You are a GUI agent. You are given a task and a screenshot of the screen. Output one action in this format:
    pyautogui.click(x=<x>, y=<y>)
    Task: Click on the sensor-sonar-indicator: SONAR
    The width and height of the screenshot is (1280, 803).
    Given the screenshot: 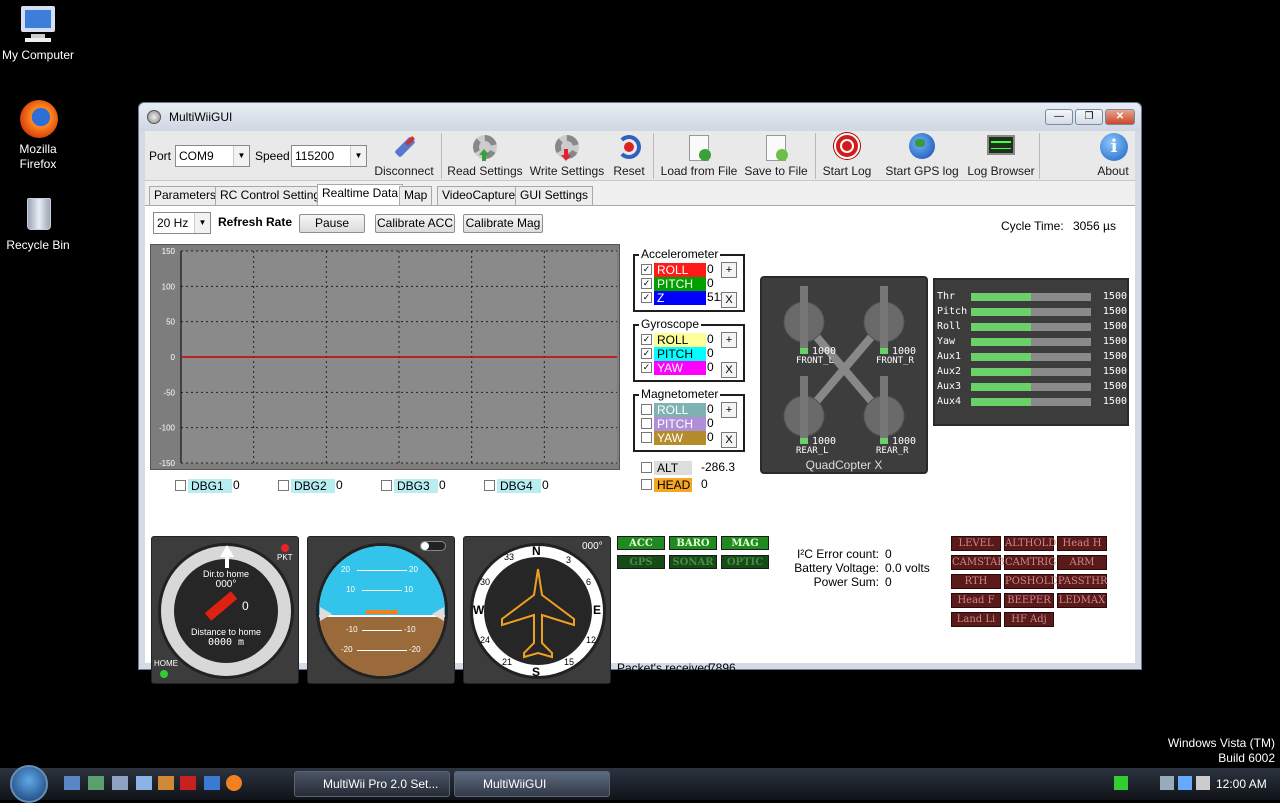 What is the action you would take?
    pyautogui.click(x=693, y=562)
    